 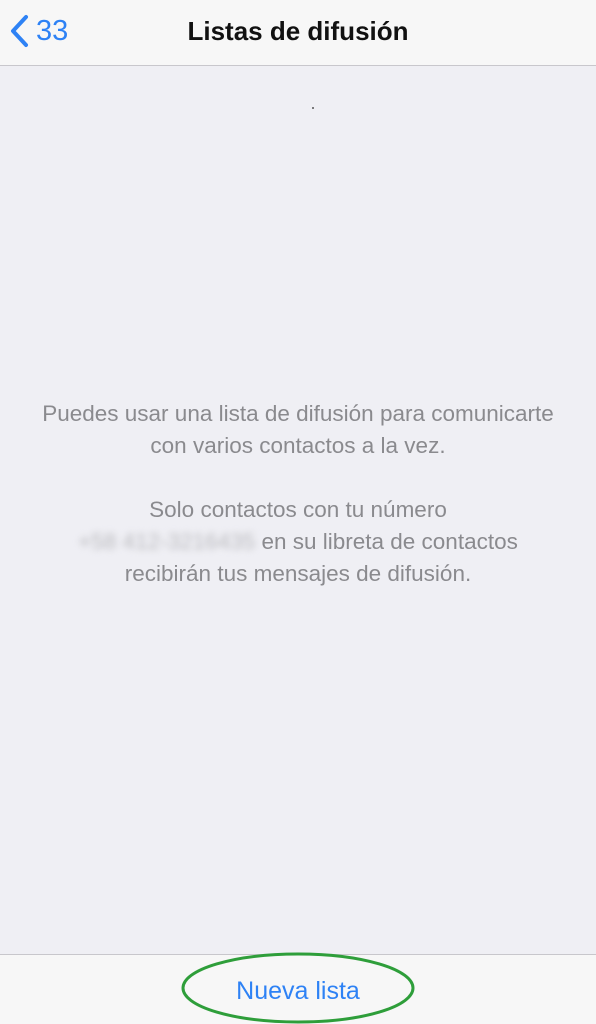 I want to click on new-list-button: Nueva lista, so click(x=298, y=991).